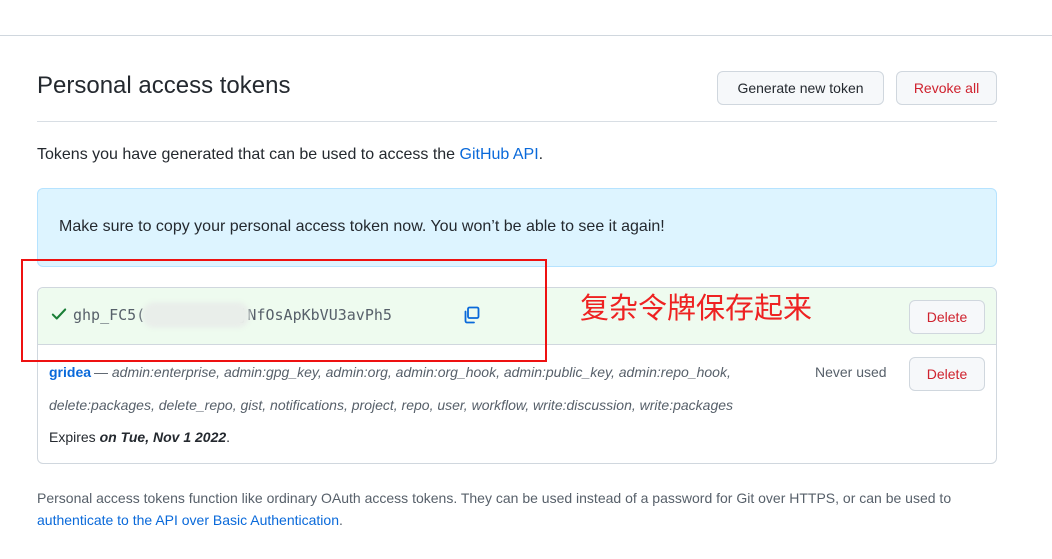 The image size is (1052, 559). Describe the element at coordinates (526, 35) in the screenshot. I see `top-divider` at that location.